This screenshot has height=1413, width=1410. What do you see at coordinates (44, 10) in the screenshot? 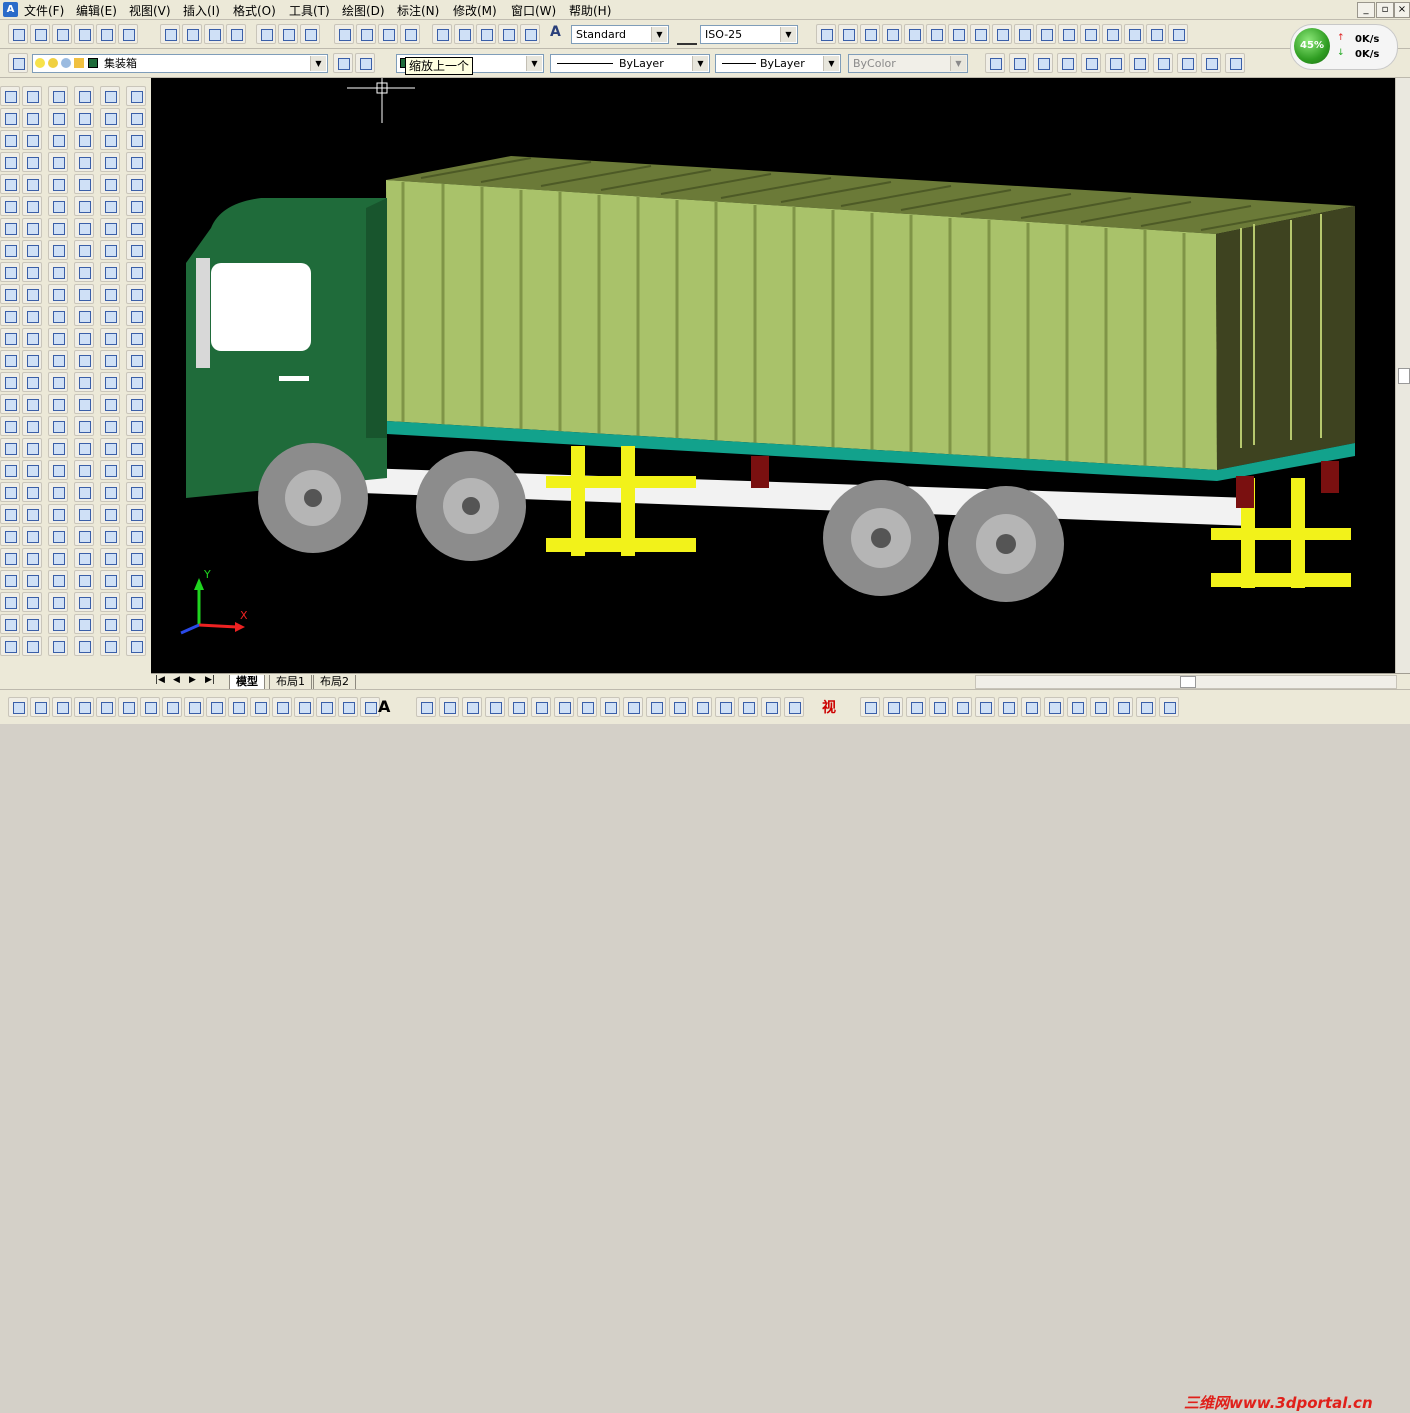
I see `menu-file: 文件(F)` at bounding box center [44, 10].